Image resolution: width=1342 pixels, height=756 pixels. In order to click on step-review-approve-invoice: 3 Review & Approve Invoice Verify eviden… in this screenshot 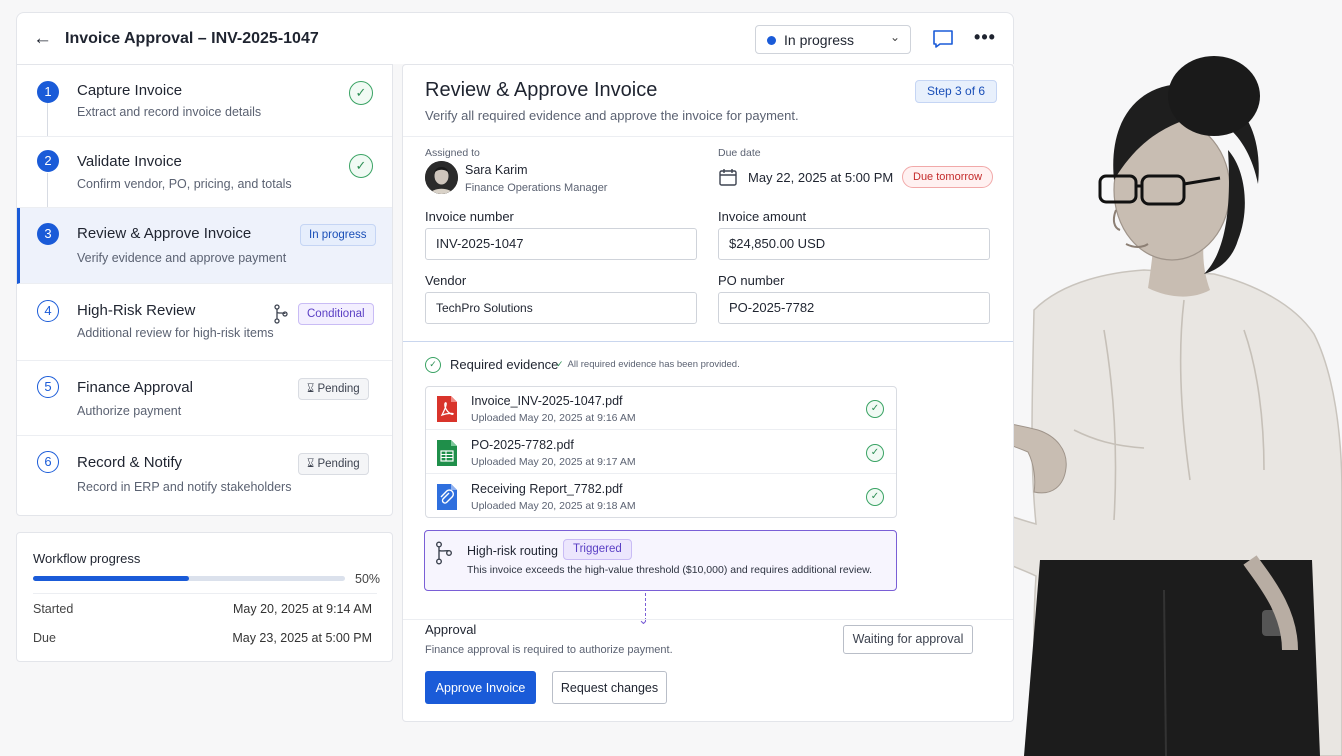, I will do `click(204, 246)`.